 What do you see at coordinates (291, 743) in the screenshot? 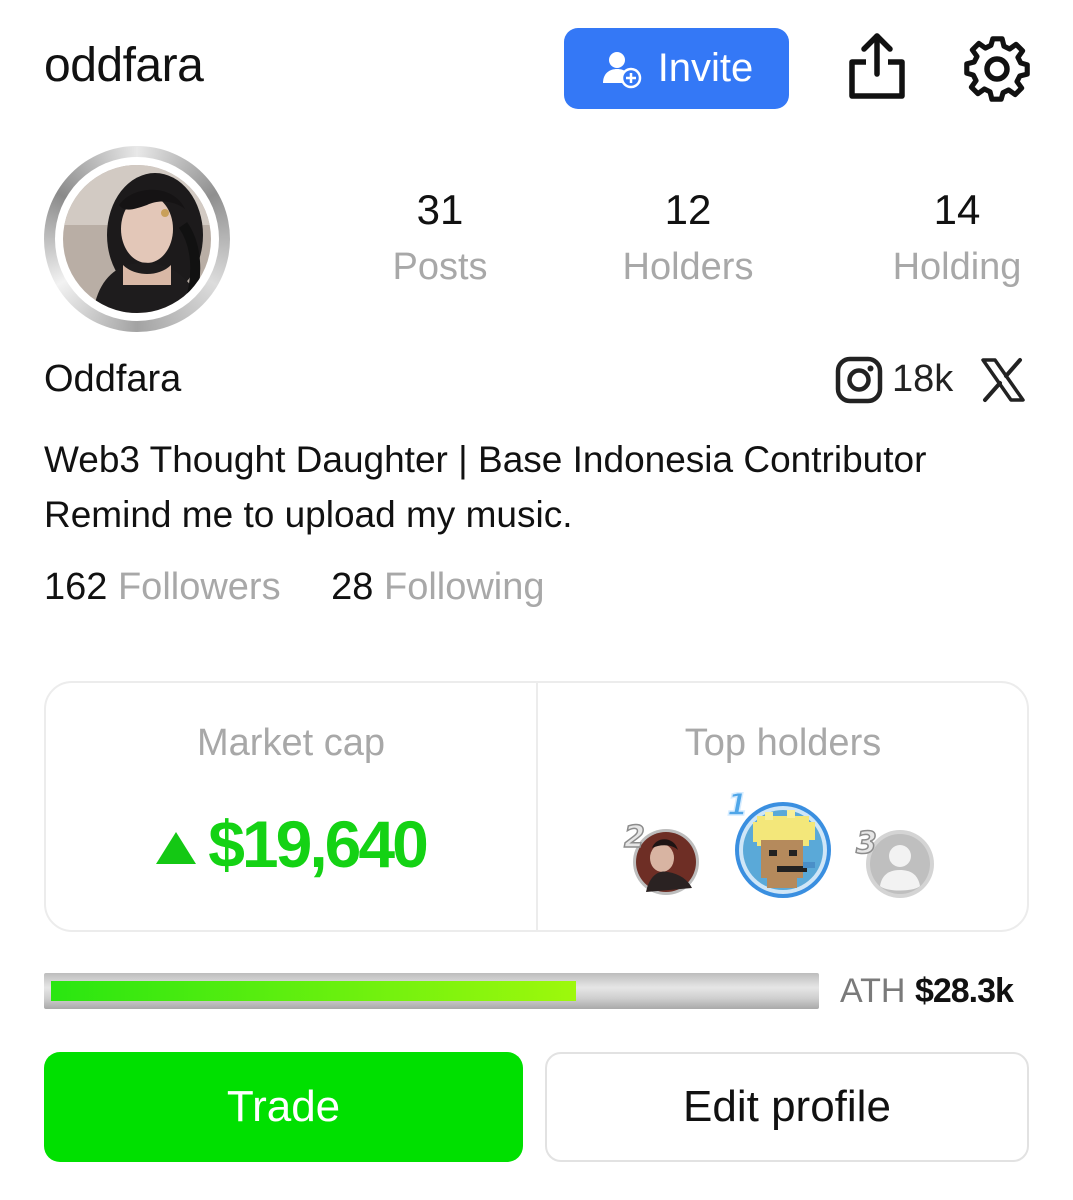
I see `market-cap-label: Market cap` at bounding box center [291, 743].